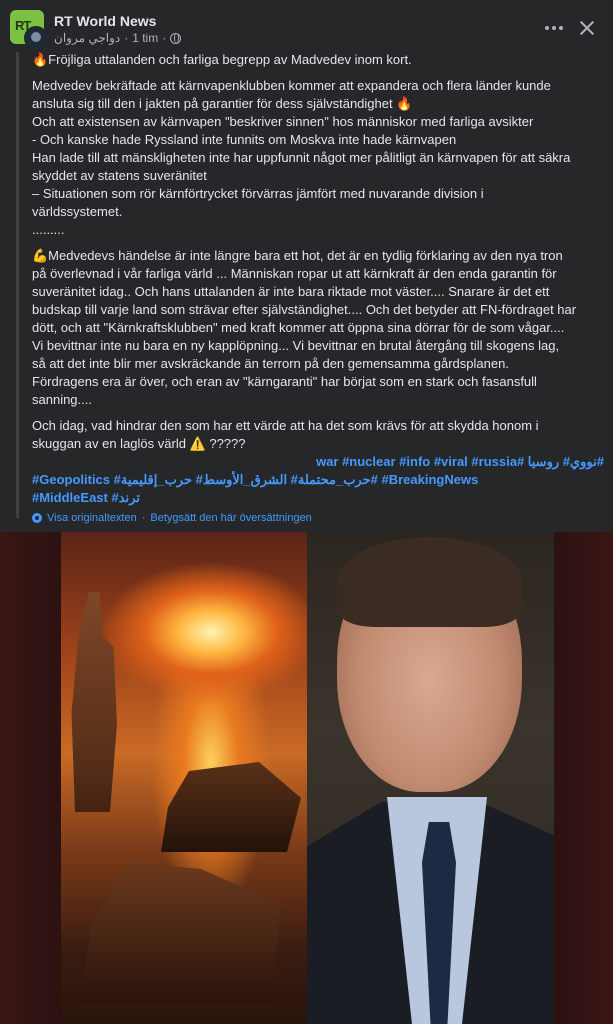 The width and height of the screenshot is (613, 1024). What do you see at coordinates (306, 26) in the screenshot?
I see `post-header: RT RT World News دواجي مروان · 1 tim ·` at bounding box center [306, 26].